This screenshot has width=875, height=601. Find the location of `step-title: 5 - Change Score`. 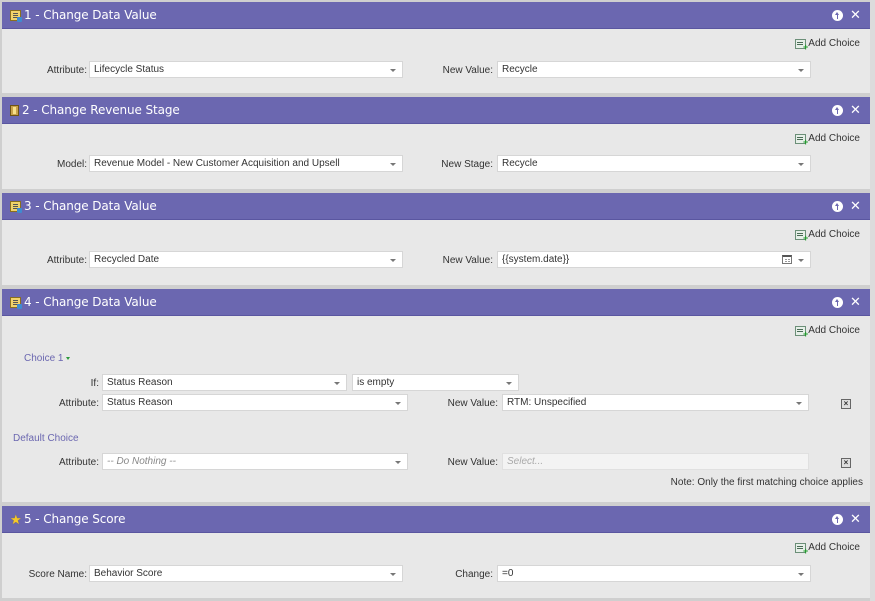

step-title: 5 - Change Score is located at coordinates (75, 519).